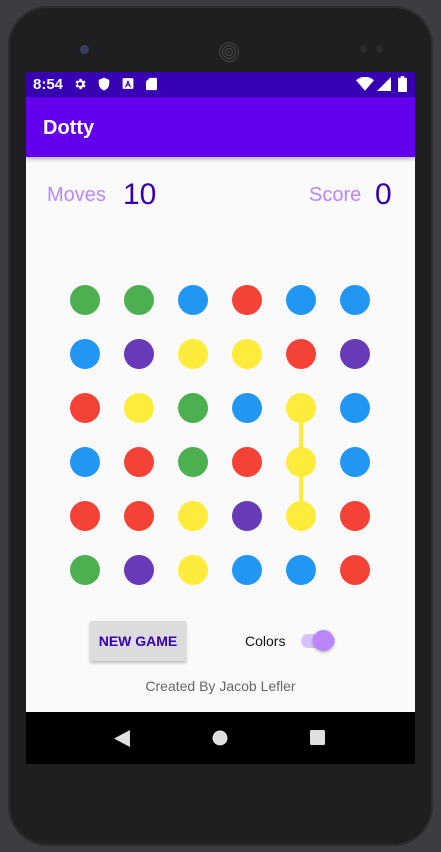  I want to click on front-camera, so click(84, 49).